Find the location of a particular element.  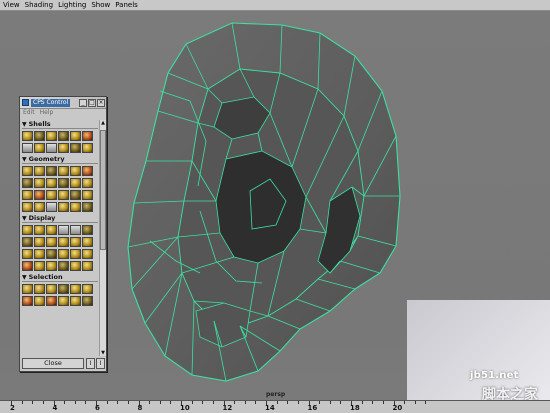

menu-view: View is located at coordinates (11, 5).